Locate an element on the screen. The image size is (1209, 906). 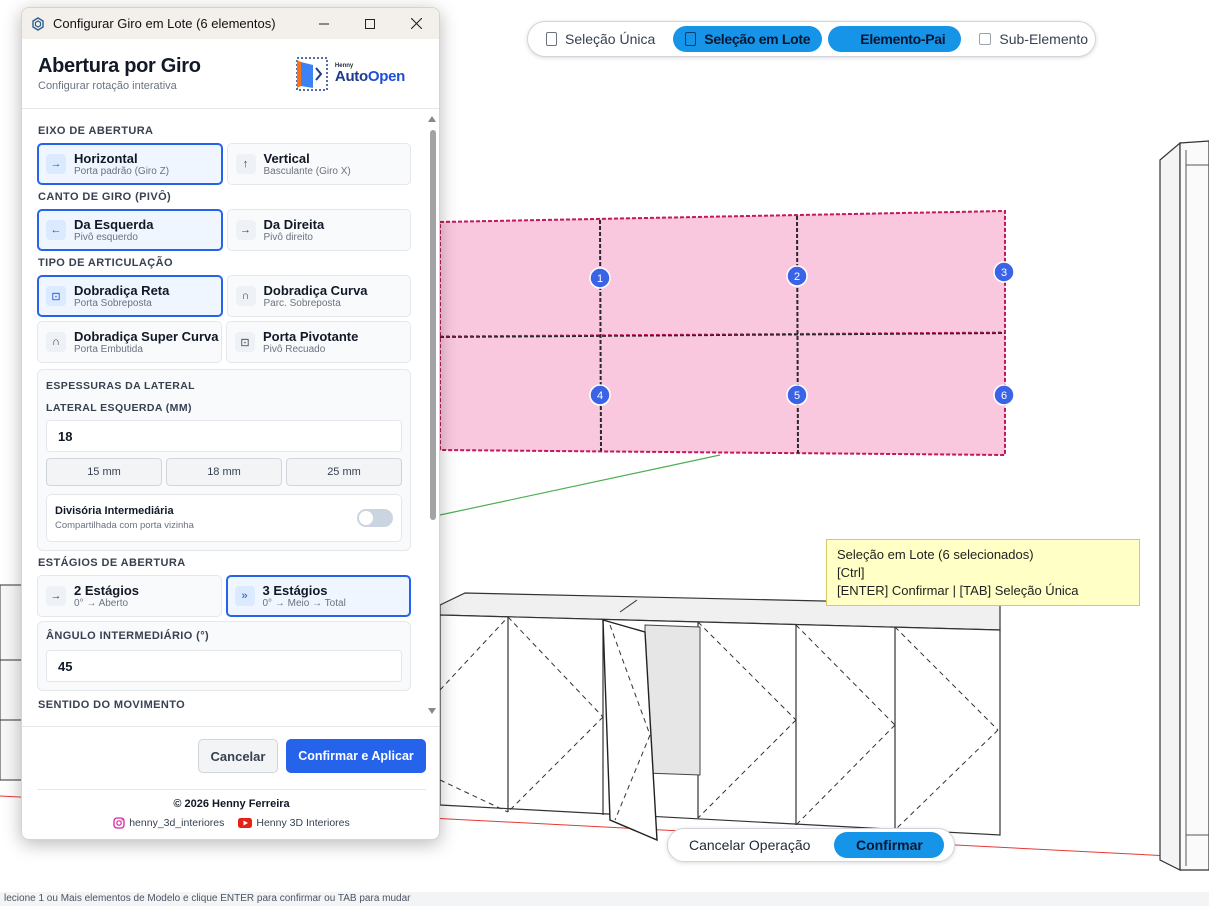
scroll-up-icon is located at coordinates (432, 119).